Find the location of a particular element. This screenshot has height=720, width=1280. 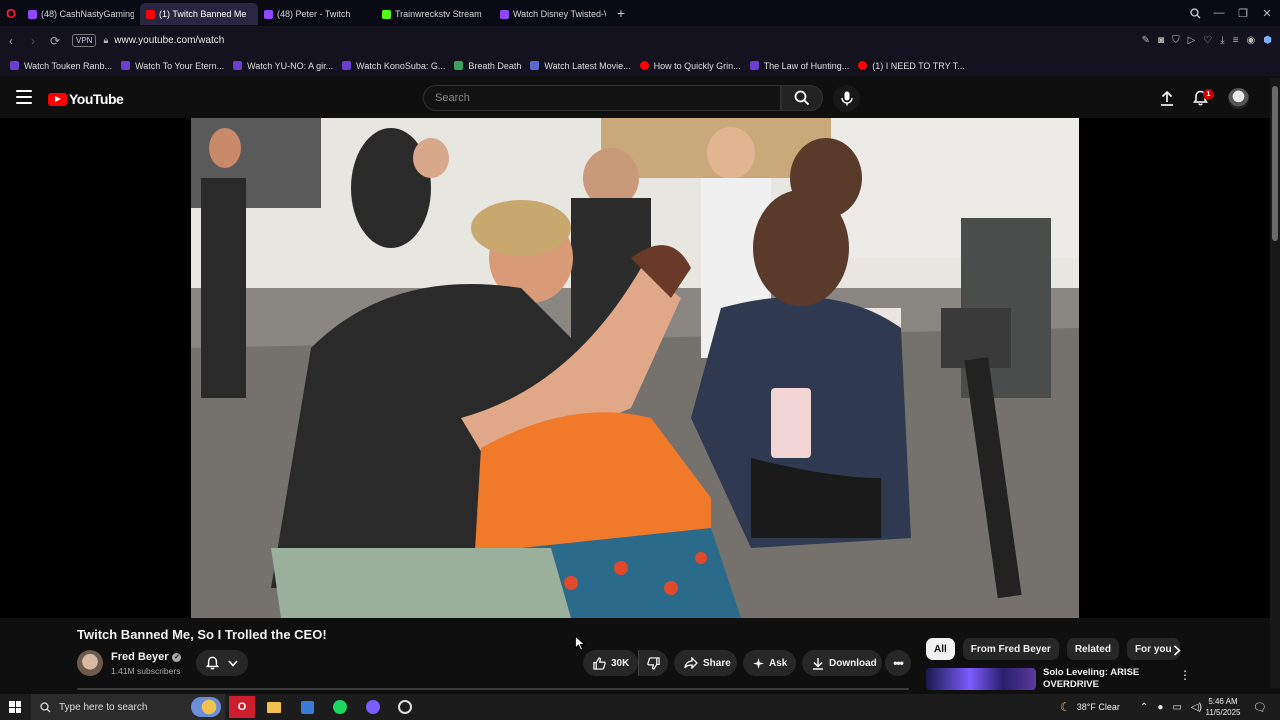

chip-from-channel: From Fred Beyer is located at coordinates (1010, 649).